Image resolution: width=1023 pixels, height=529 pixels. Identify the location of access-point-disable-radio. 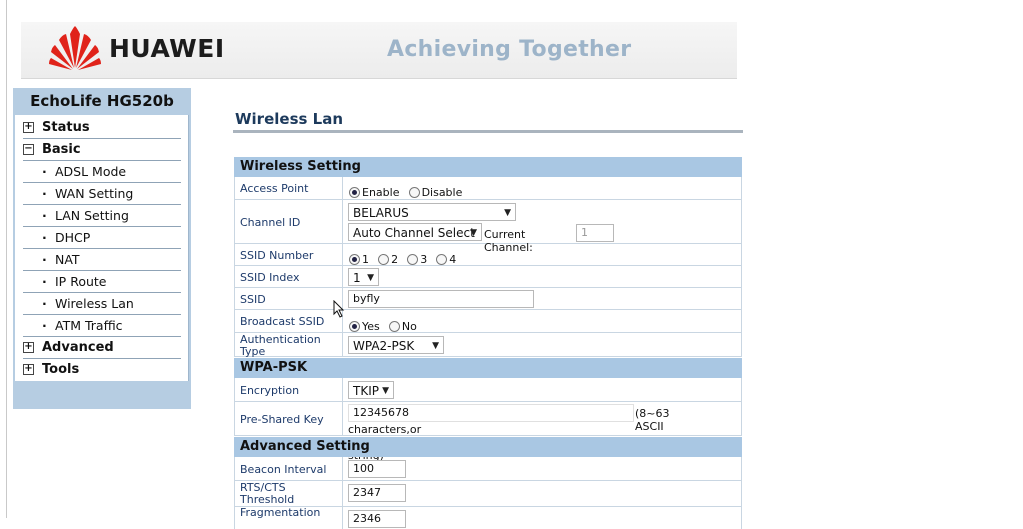
(414, 192).